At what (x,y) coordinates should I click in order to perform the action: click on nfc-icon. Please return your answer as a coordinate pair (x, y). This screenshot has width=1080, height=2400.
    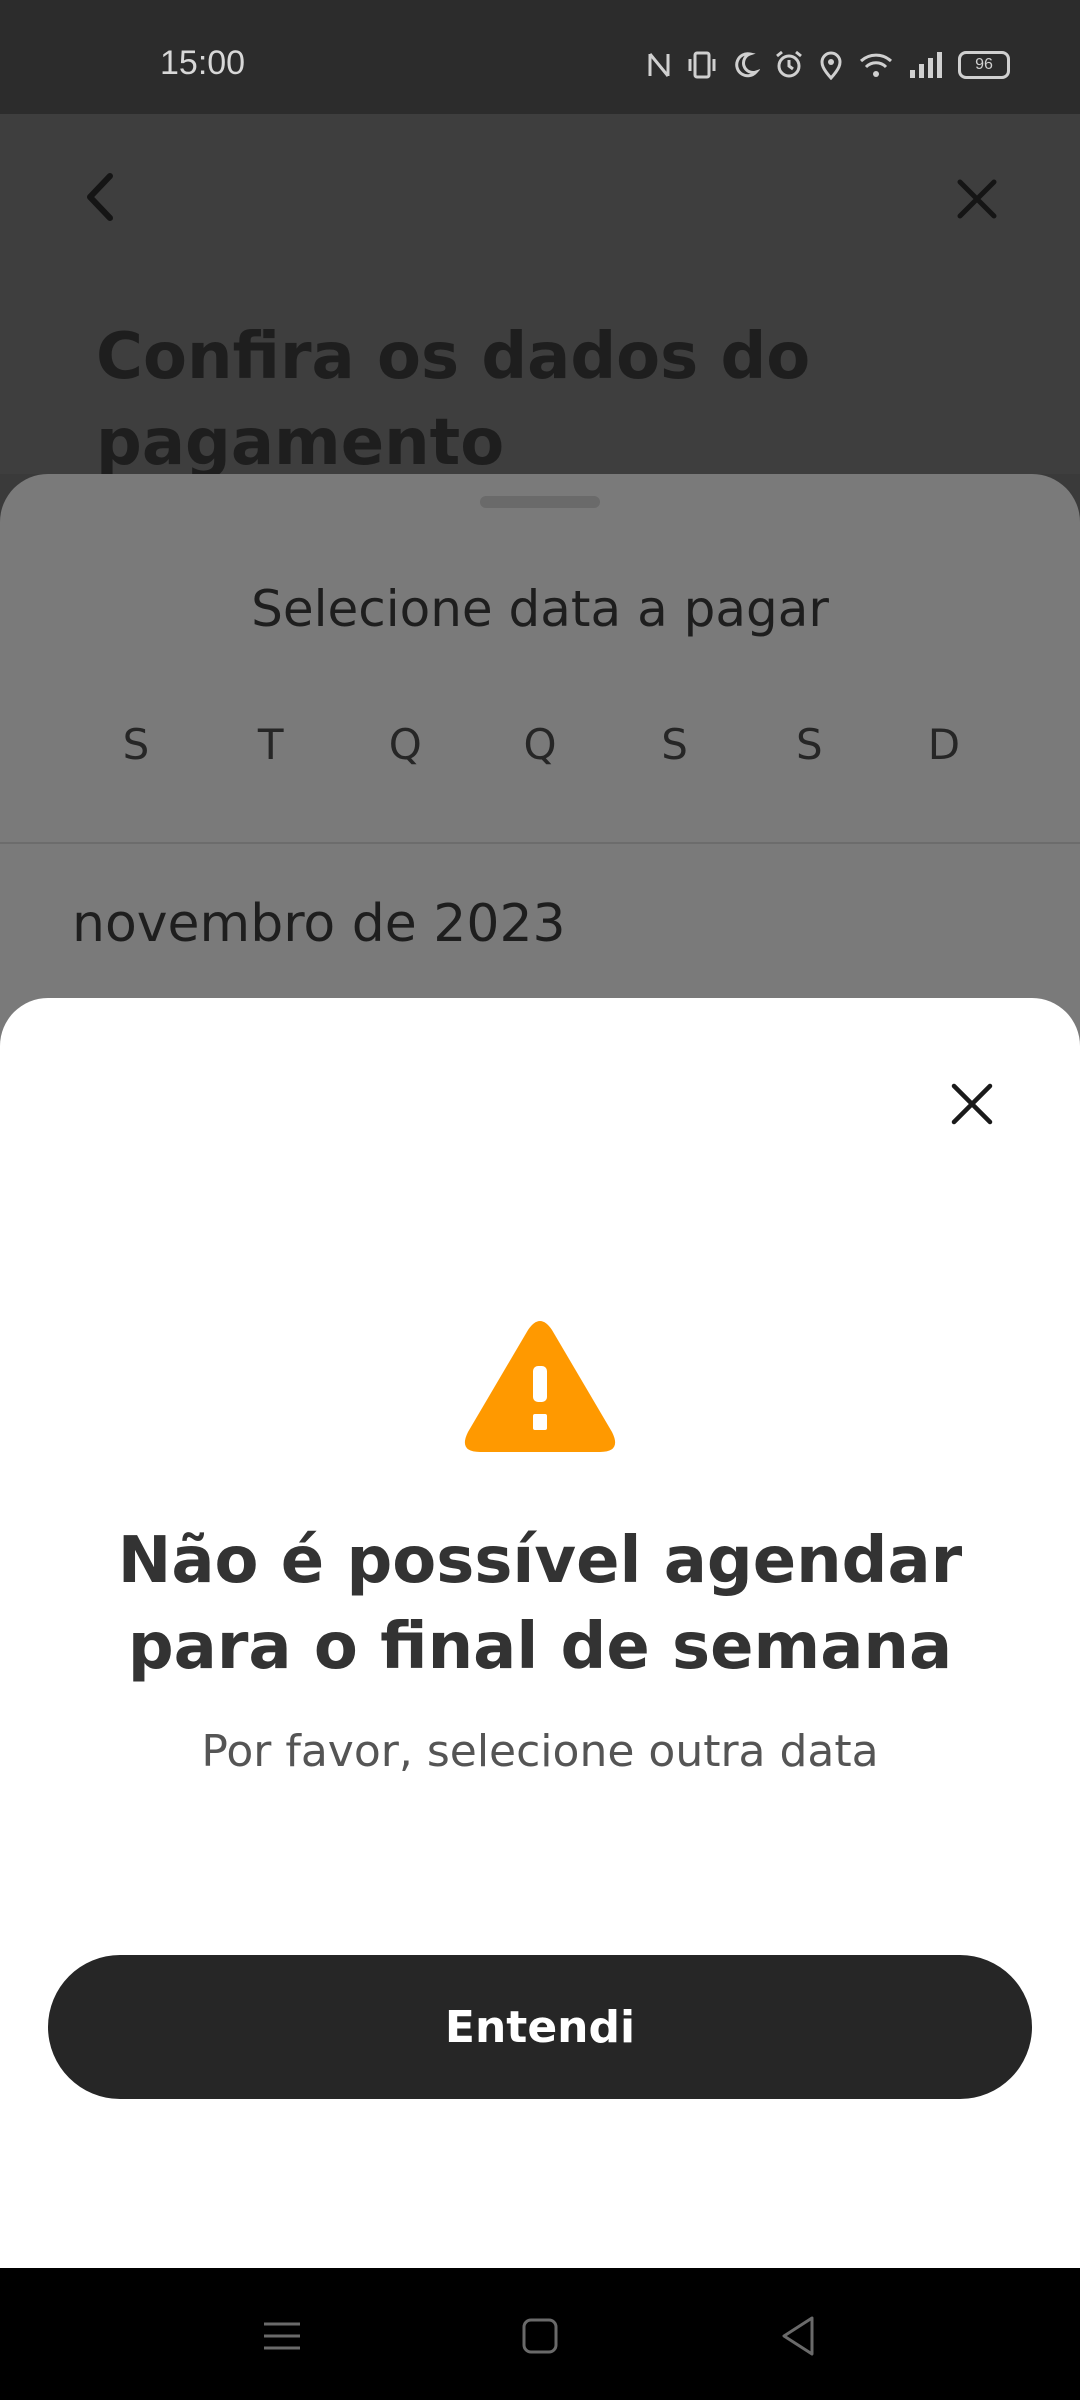
    Looking at the image, I should click on (659, 65).